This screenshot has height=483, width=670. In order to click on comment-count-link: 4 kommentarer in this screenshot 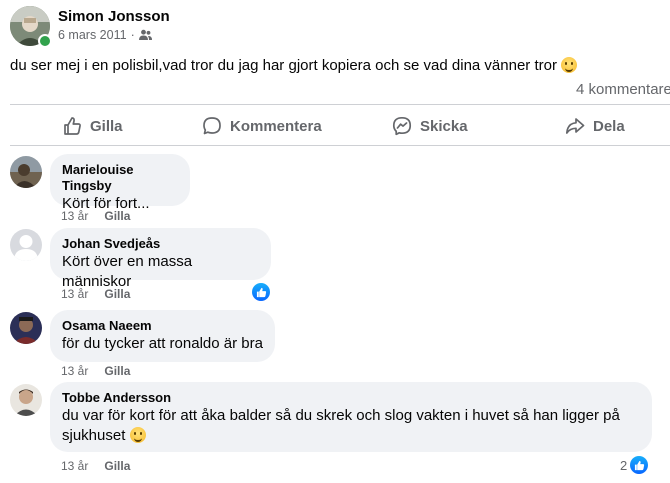, I will do `click(623, 89)`.